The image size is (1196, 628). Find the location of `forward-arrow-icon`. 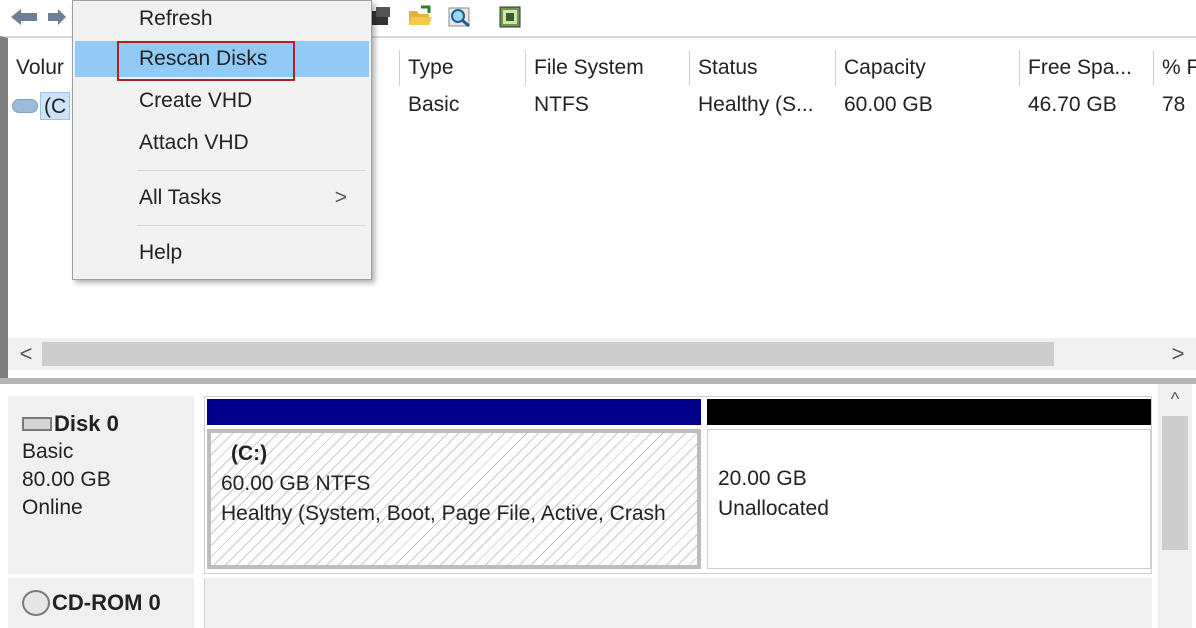

forward-arrow-icon is located at coordinates (57, 17).